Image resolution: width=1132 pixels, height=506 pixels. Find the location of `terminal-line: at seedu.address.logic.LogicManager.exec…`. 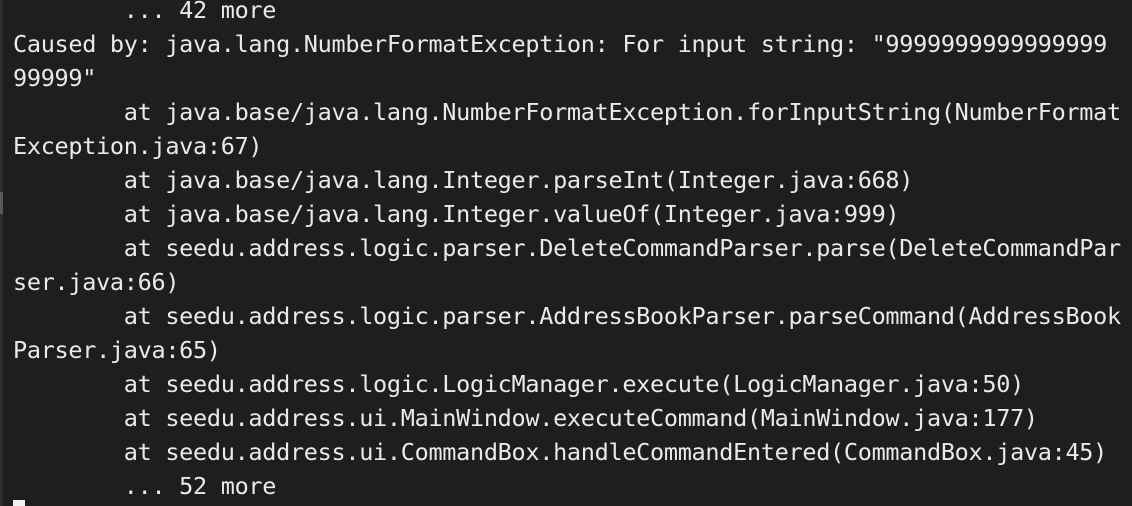

terminal-line: at seedu.address.logic.LogicManager.exec… is located at coordinates (518, 384).